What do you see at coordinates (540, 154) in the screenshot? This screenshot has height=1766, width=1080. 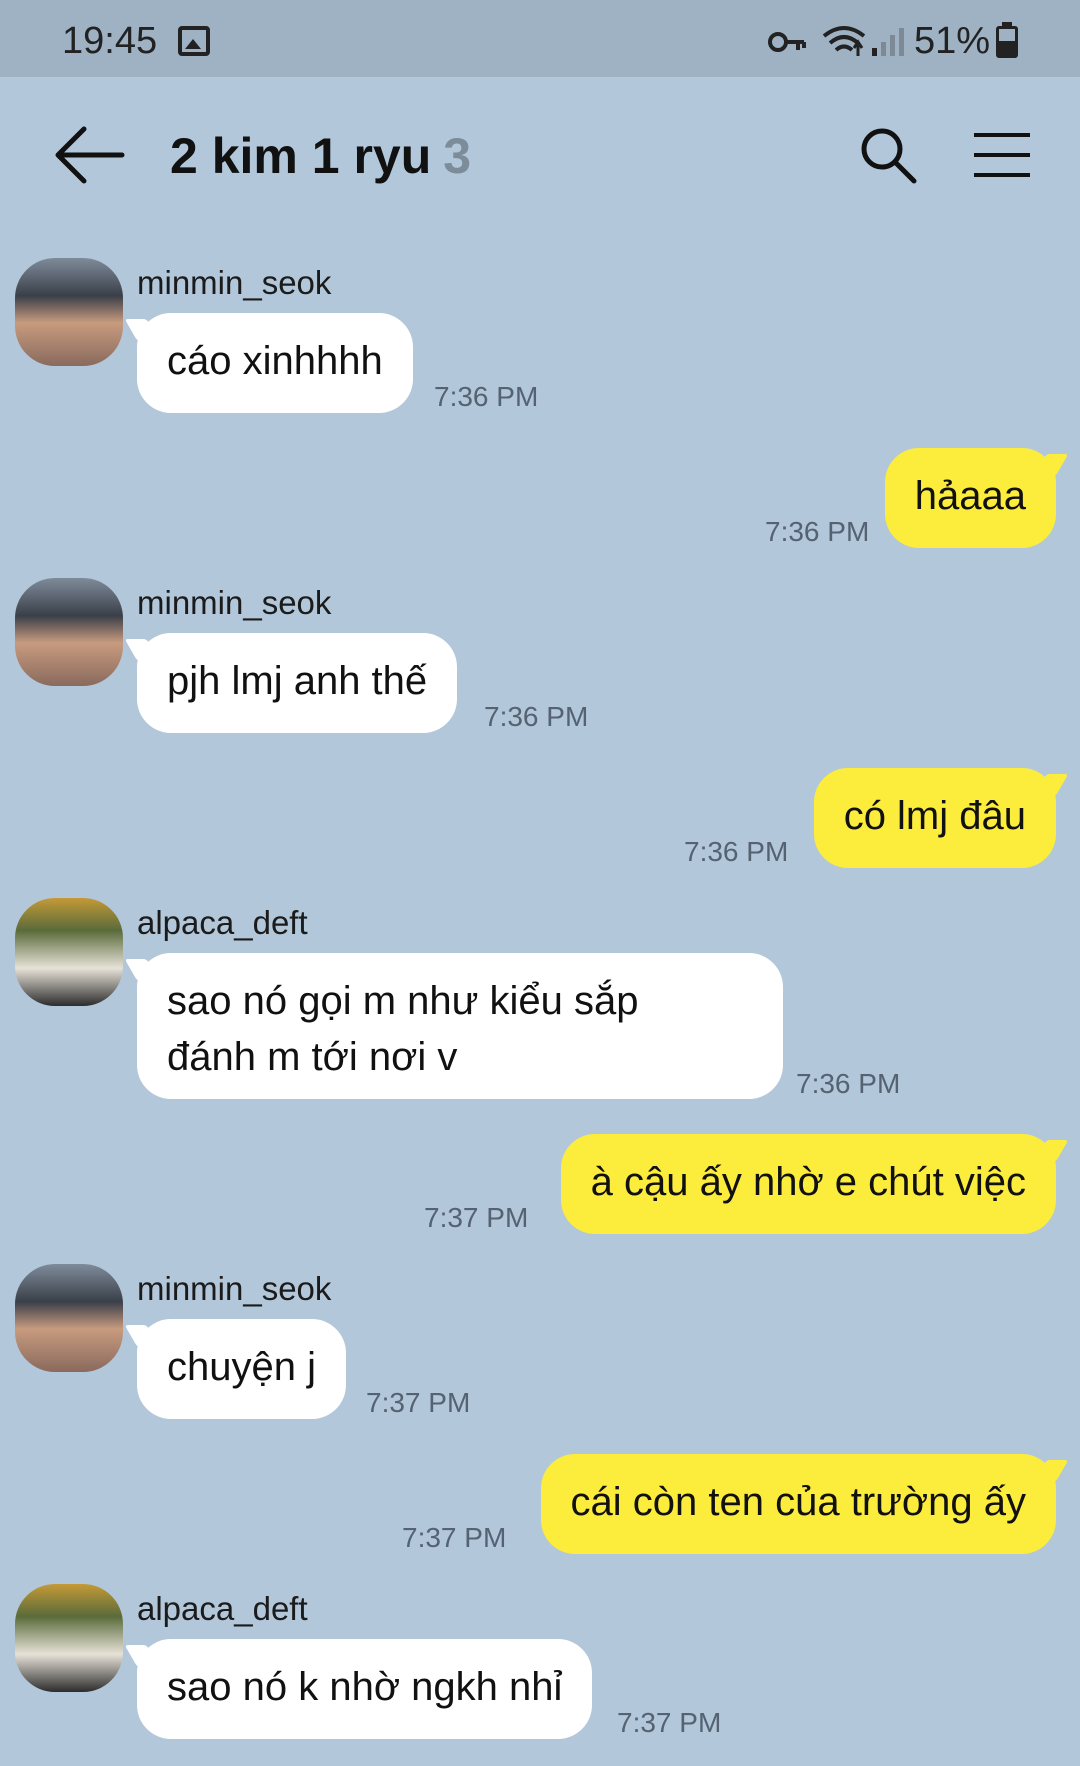 I see `chat-header: 2 kim 1 ryu 3` at bounding box center [540, 154].